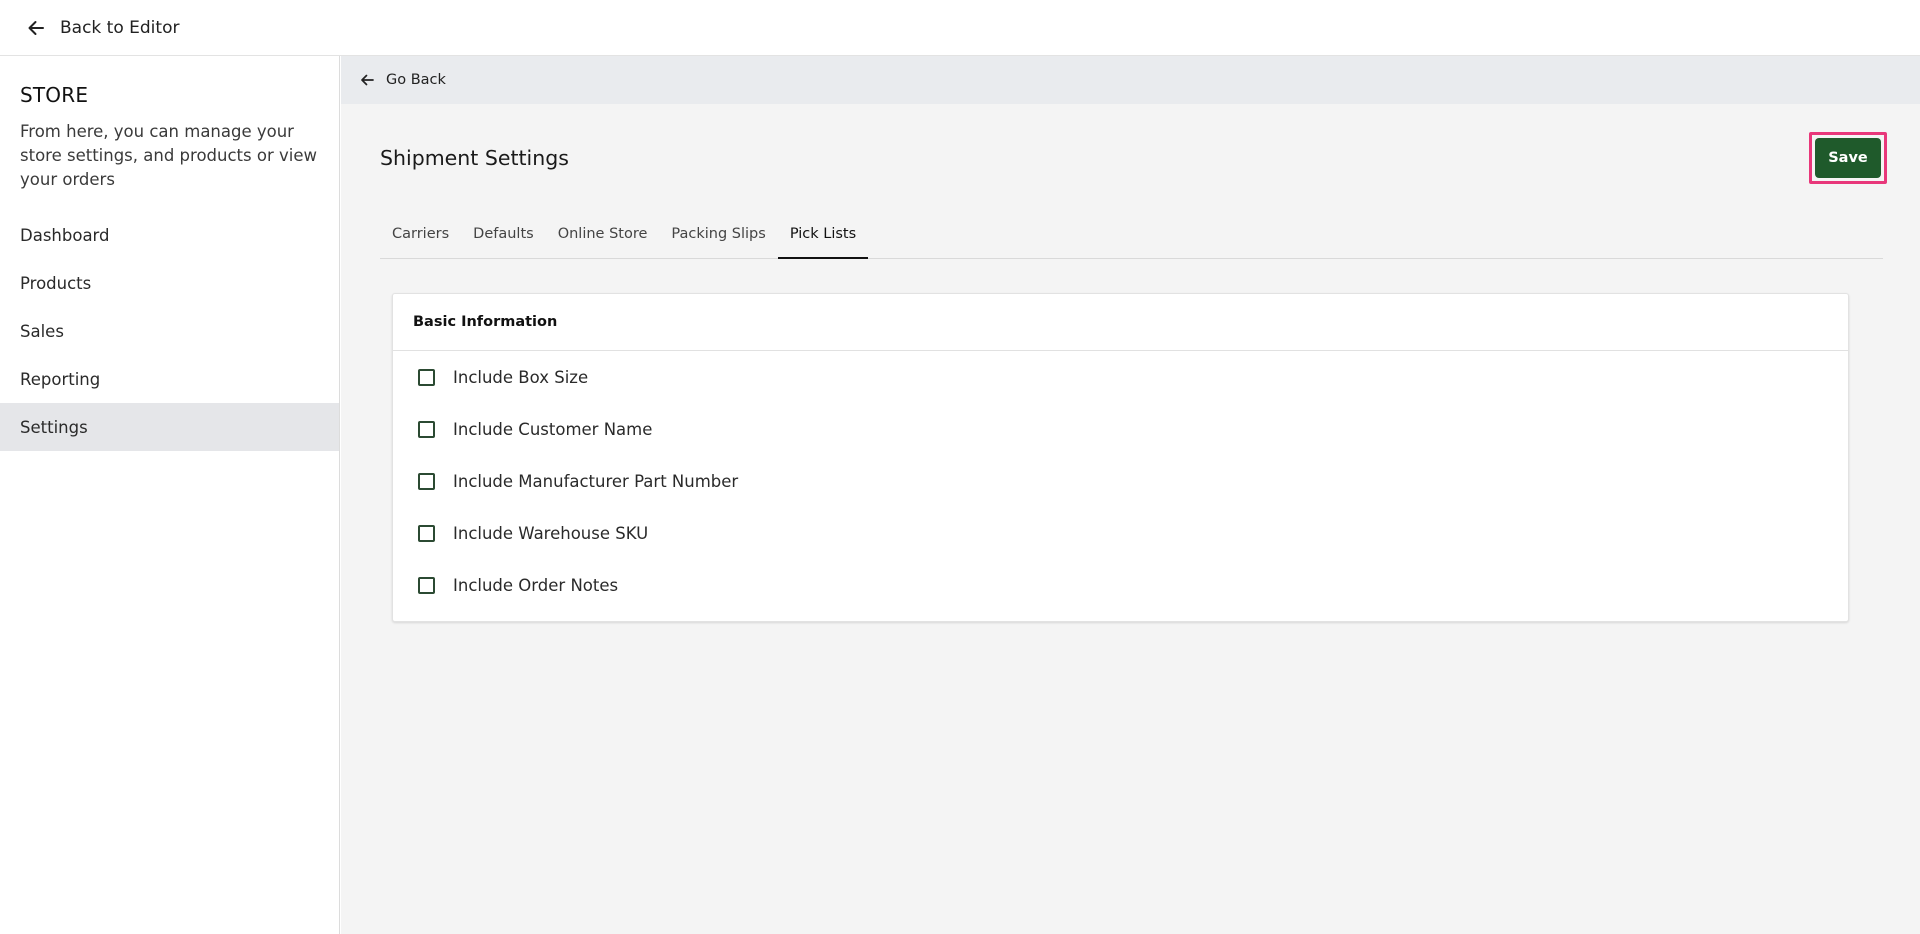 The image size is (1920, 934). I want to click on include-manufacturer-part-number-option: Include Manufacturer Part Number, so click(1120, 481).